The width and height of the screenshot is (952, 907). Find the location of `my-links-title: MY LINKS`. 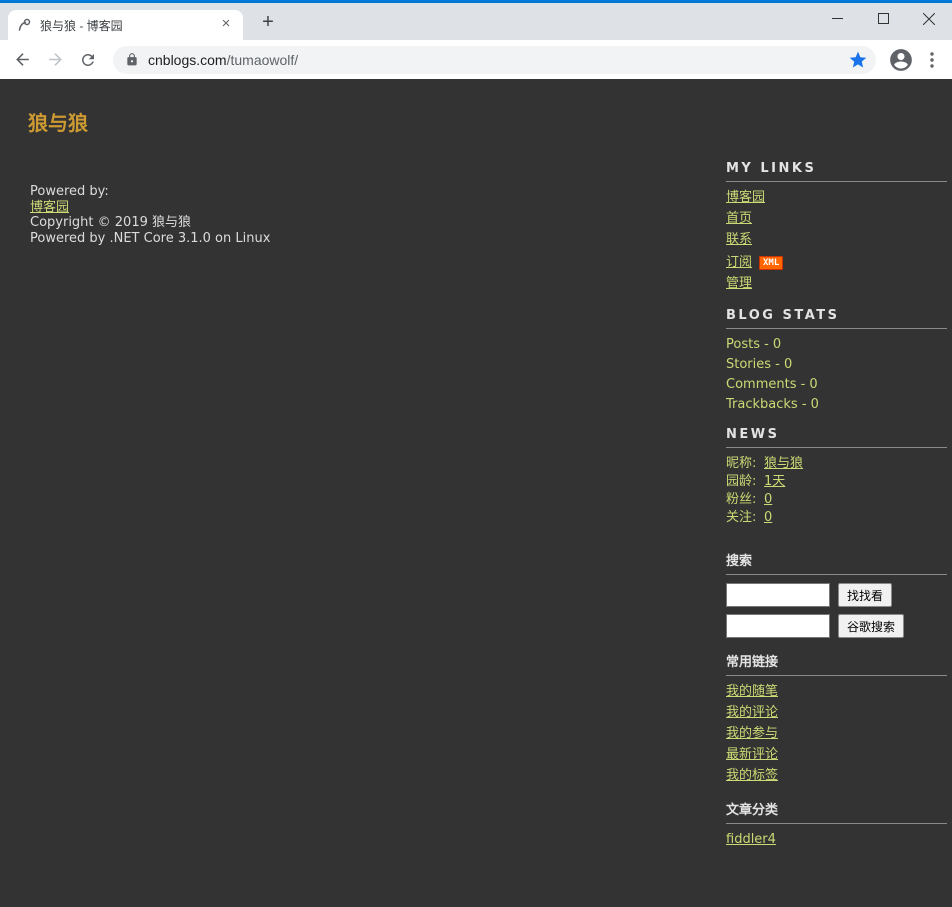

my-links-title: MY LINKS is located at coordinates (836, 171).